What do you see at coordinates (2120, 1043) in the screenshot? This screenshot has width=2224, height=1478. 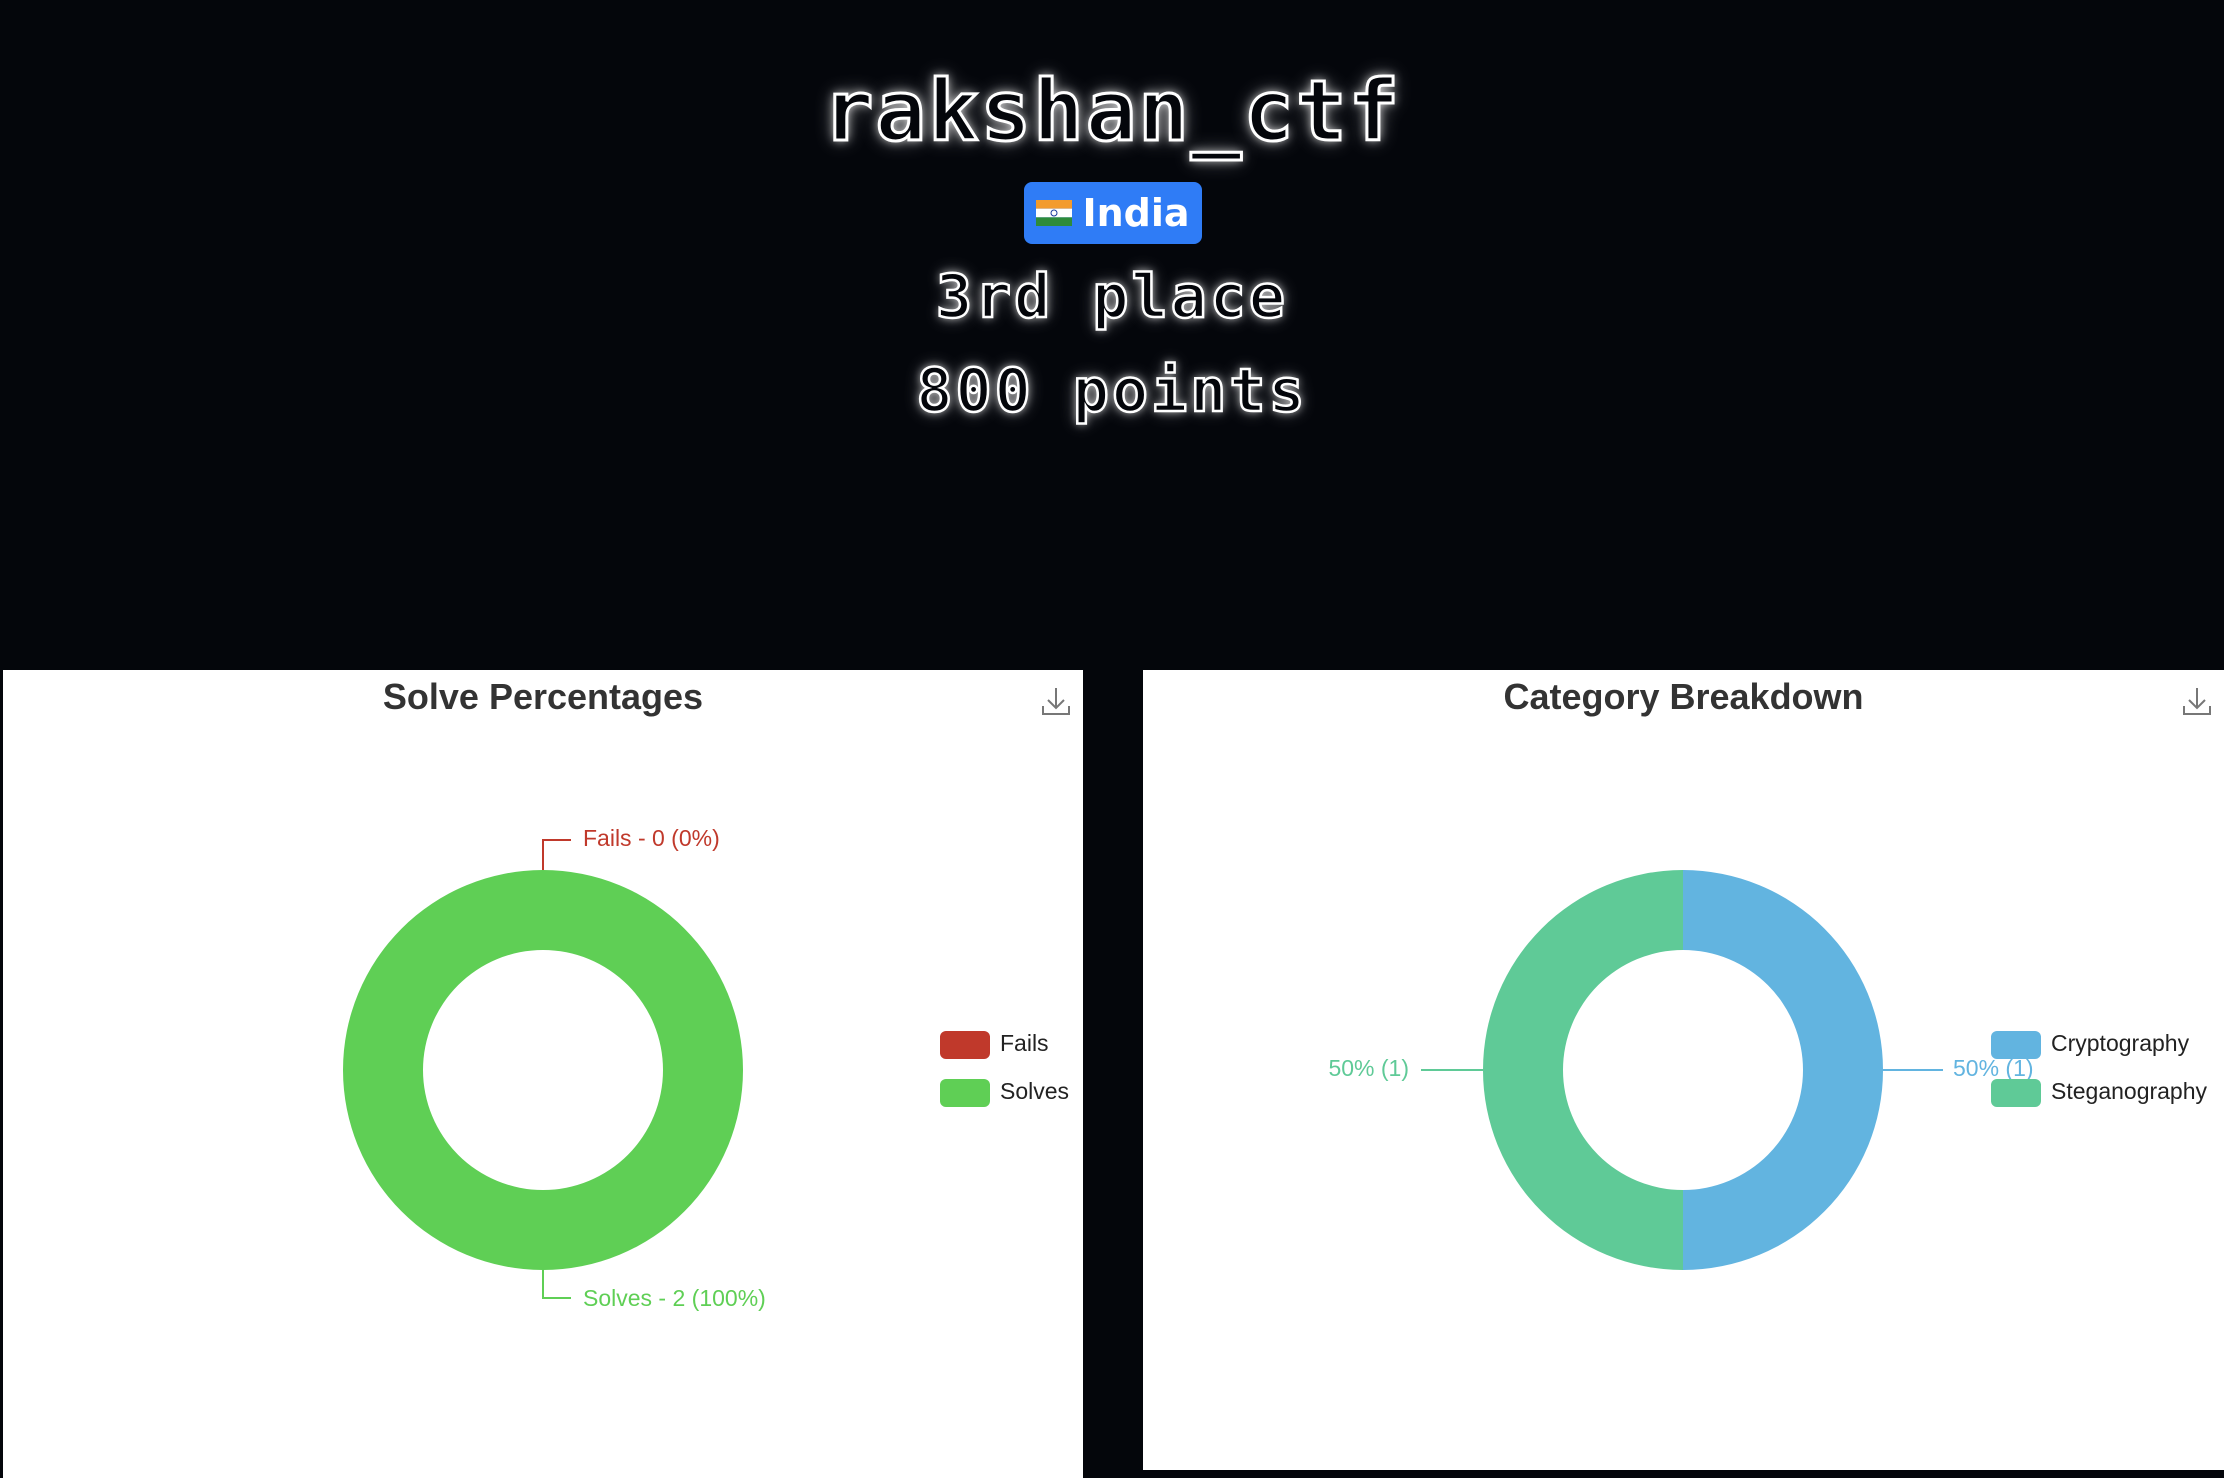 I see `legend-label-cryptography: Cryptography` at bounding box center [2120, 1043].